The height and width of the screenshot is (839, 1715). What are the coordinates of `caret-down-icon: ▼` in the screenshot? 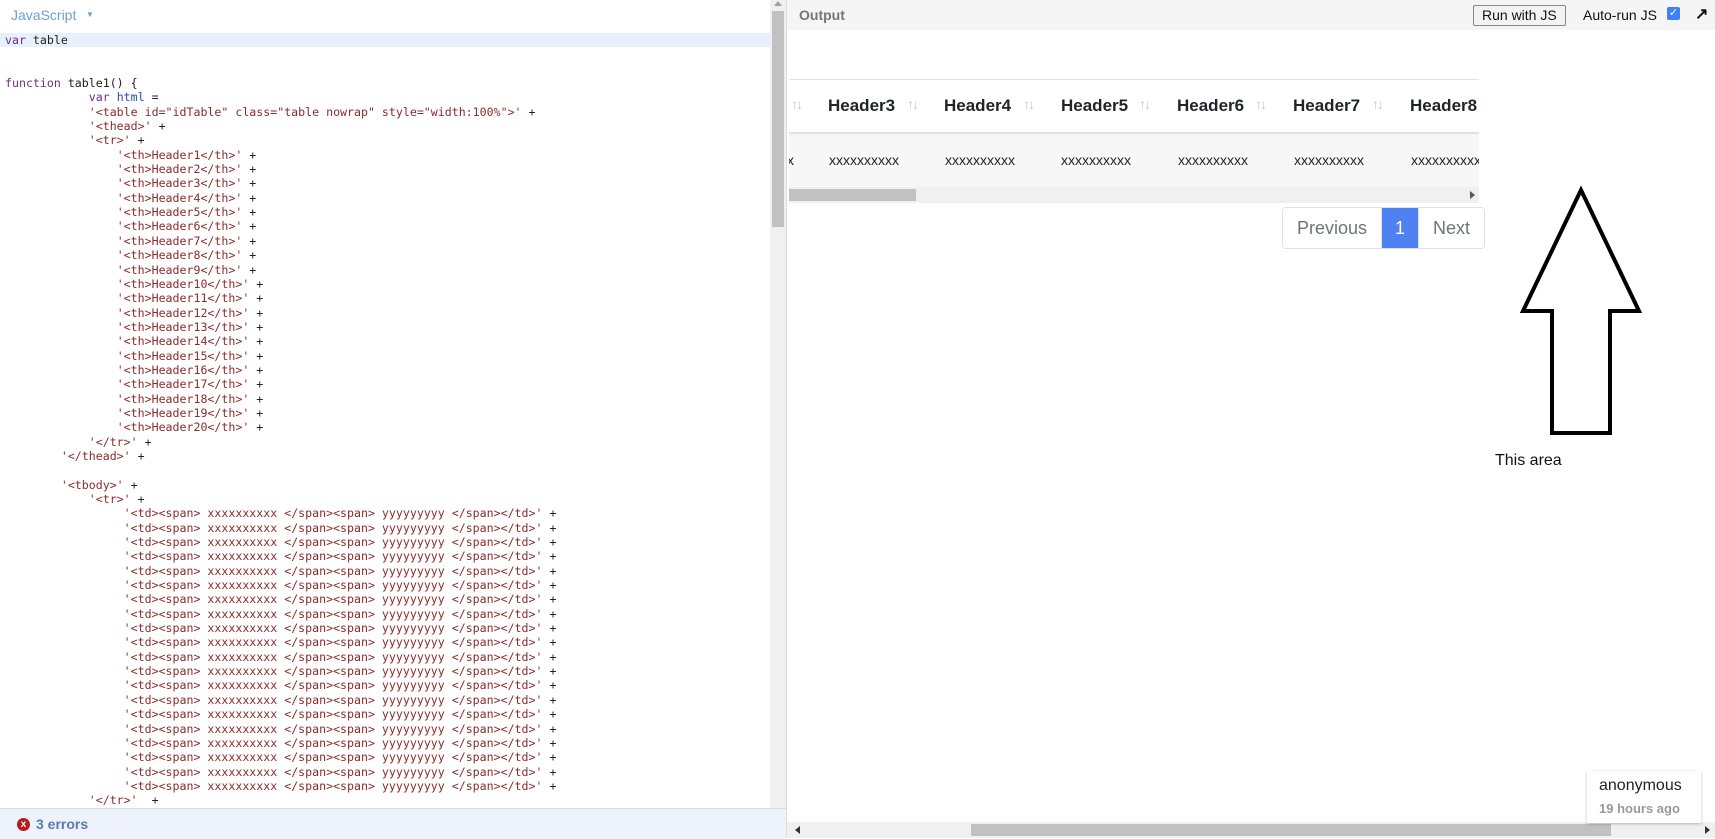 It's located at (90, 14).